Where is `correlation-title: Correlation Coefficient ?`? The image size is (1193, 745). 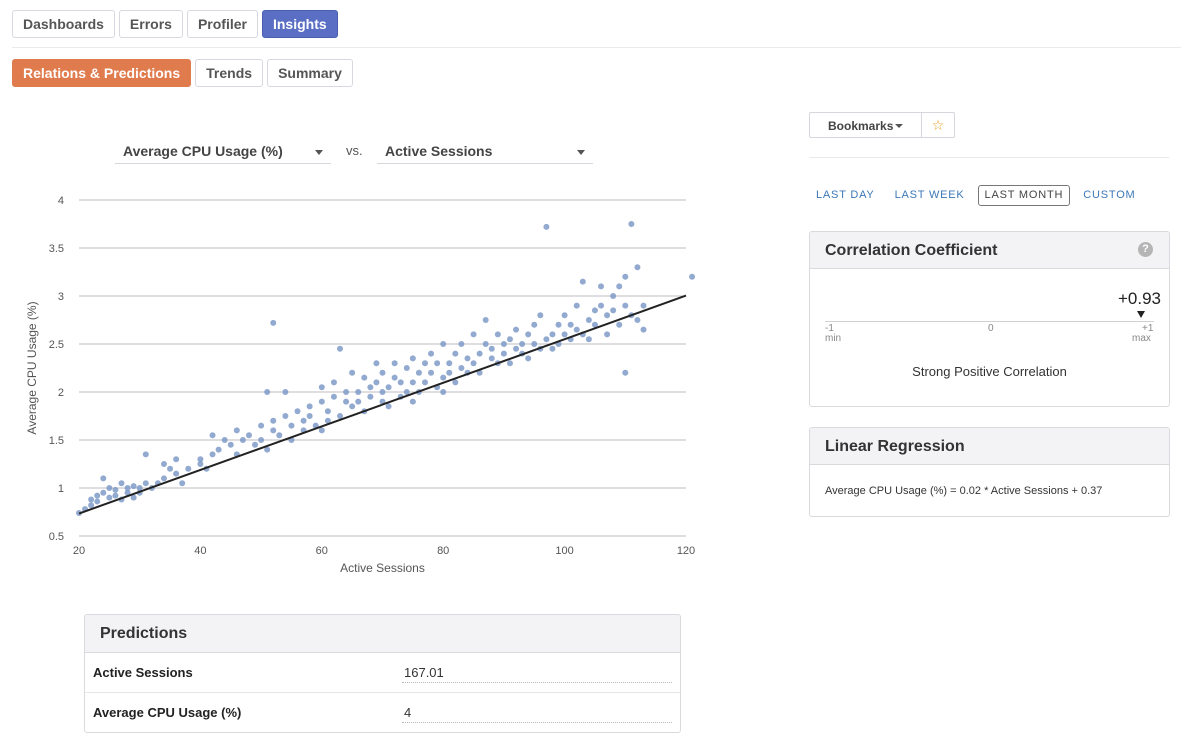
correlation-title: Correlation Coefficient ? is located at coordinates (989, 250).